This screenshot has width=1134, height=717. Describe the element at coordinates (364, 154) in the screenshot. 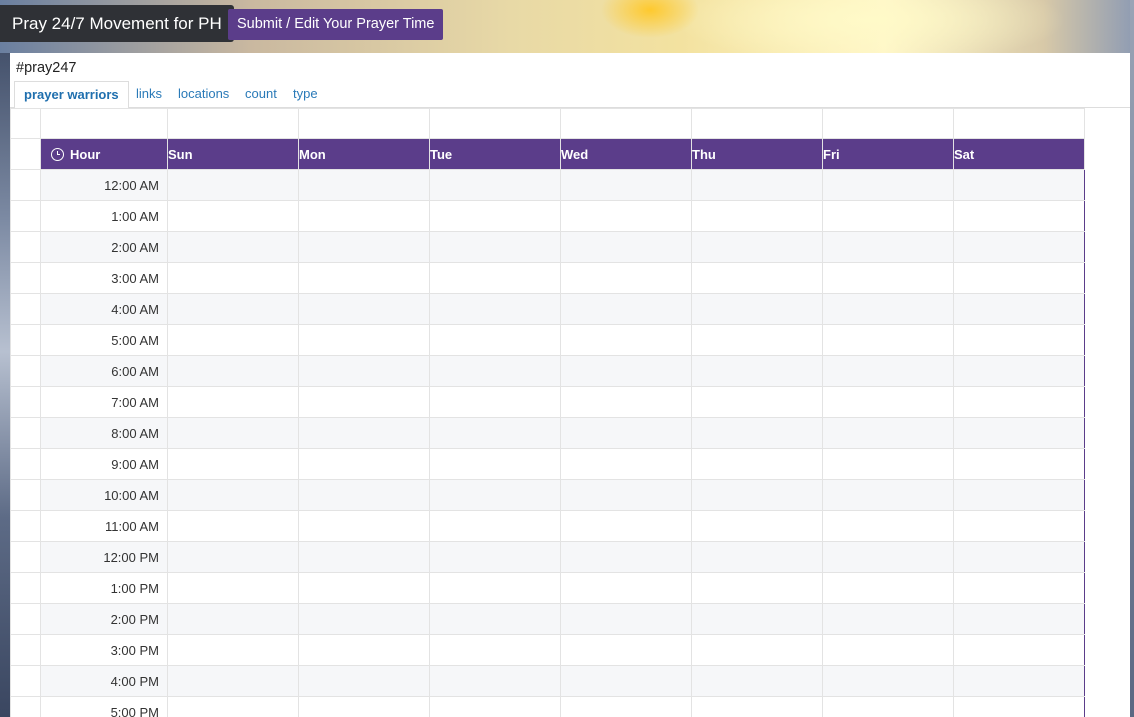

I see `column-header-mon: Mon` at that location.